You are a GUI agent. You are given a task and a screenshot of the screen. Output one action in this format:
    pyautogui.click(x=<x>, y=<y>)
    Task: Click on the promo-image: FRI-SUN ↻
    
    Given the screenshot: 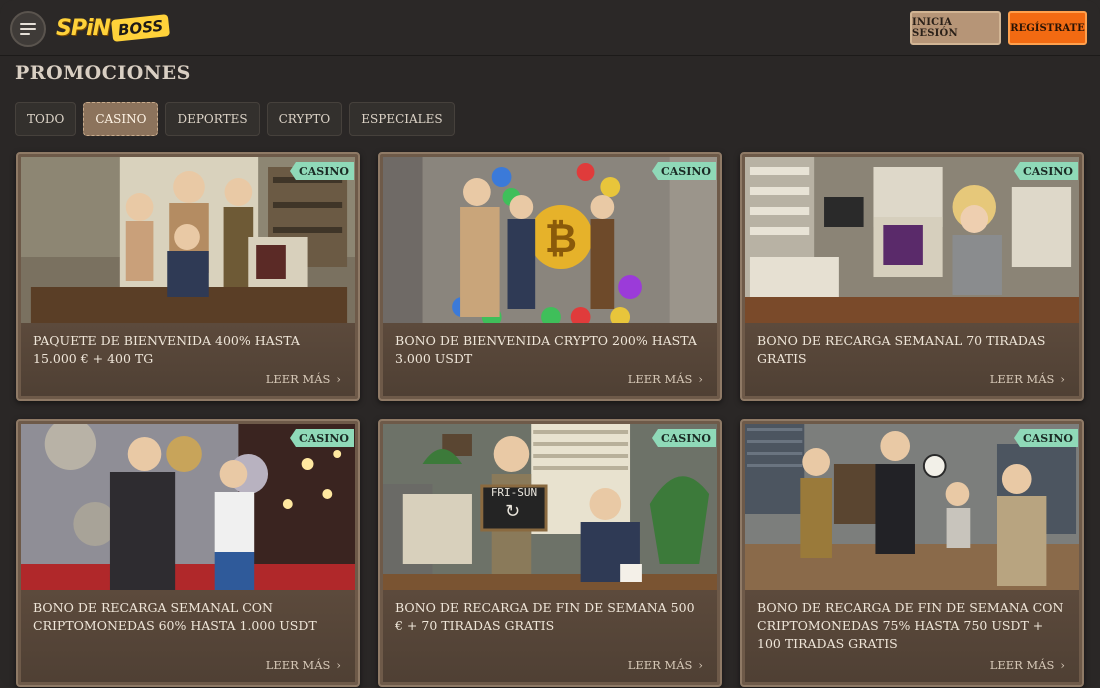 What is the action you would take?
    pyautogui.click(x=550, y=507)
    